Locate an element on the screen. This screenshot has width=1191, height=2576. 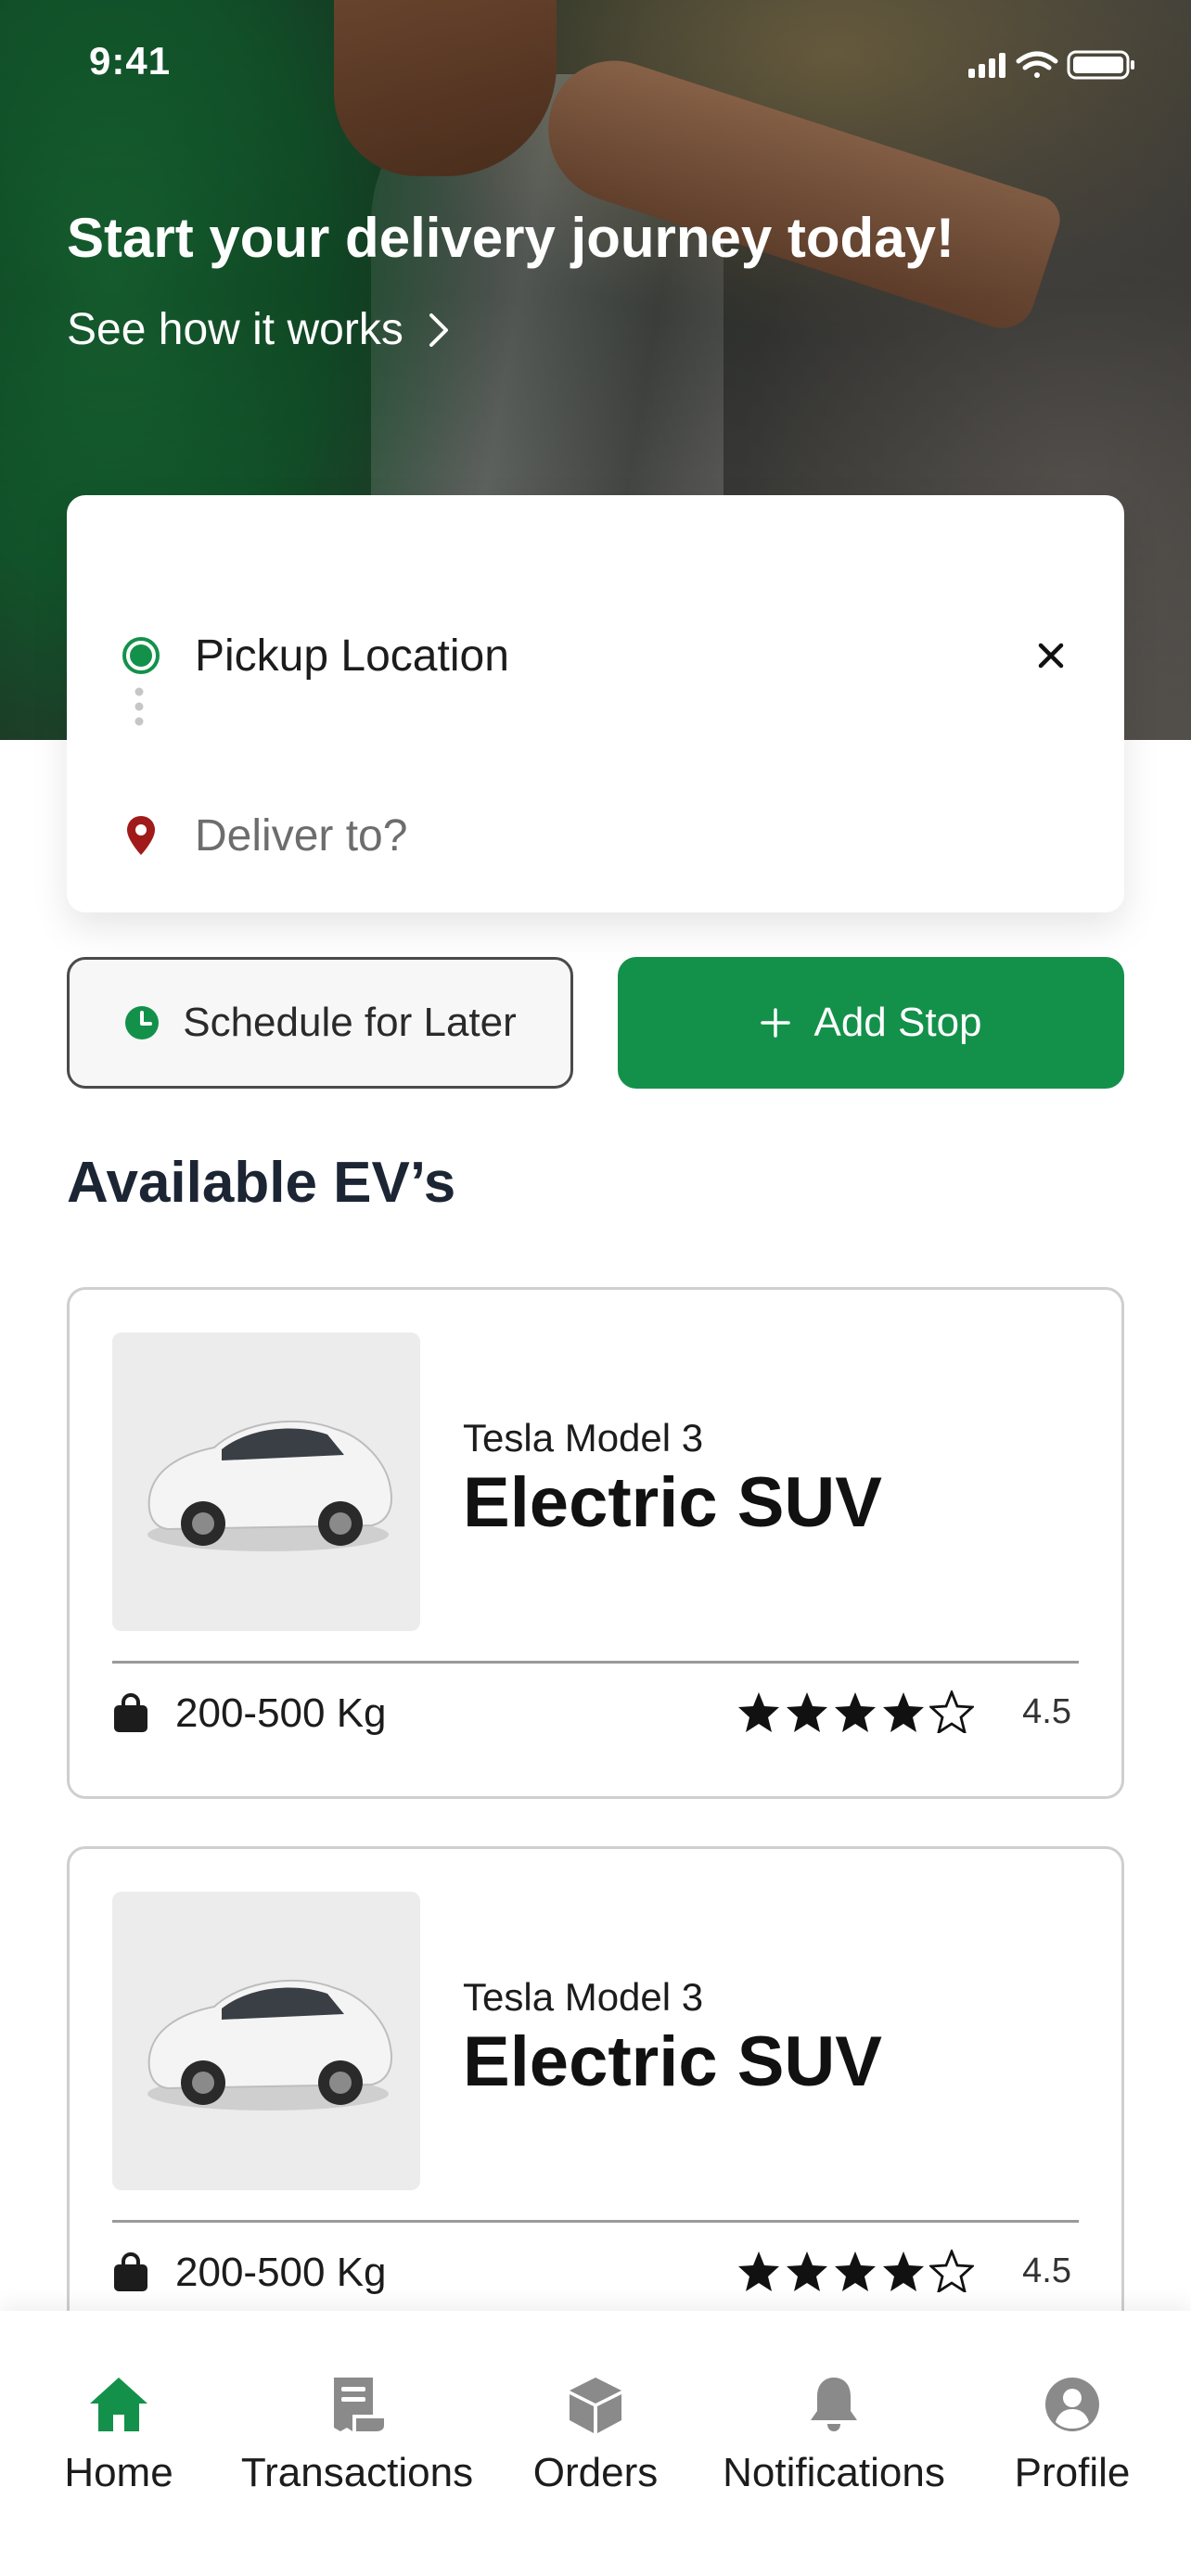
pickup-location-field: Pickup Location is located at coordinates (595, 655).